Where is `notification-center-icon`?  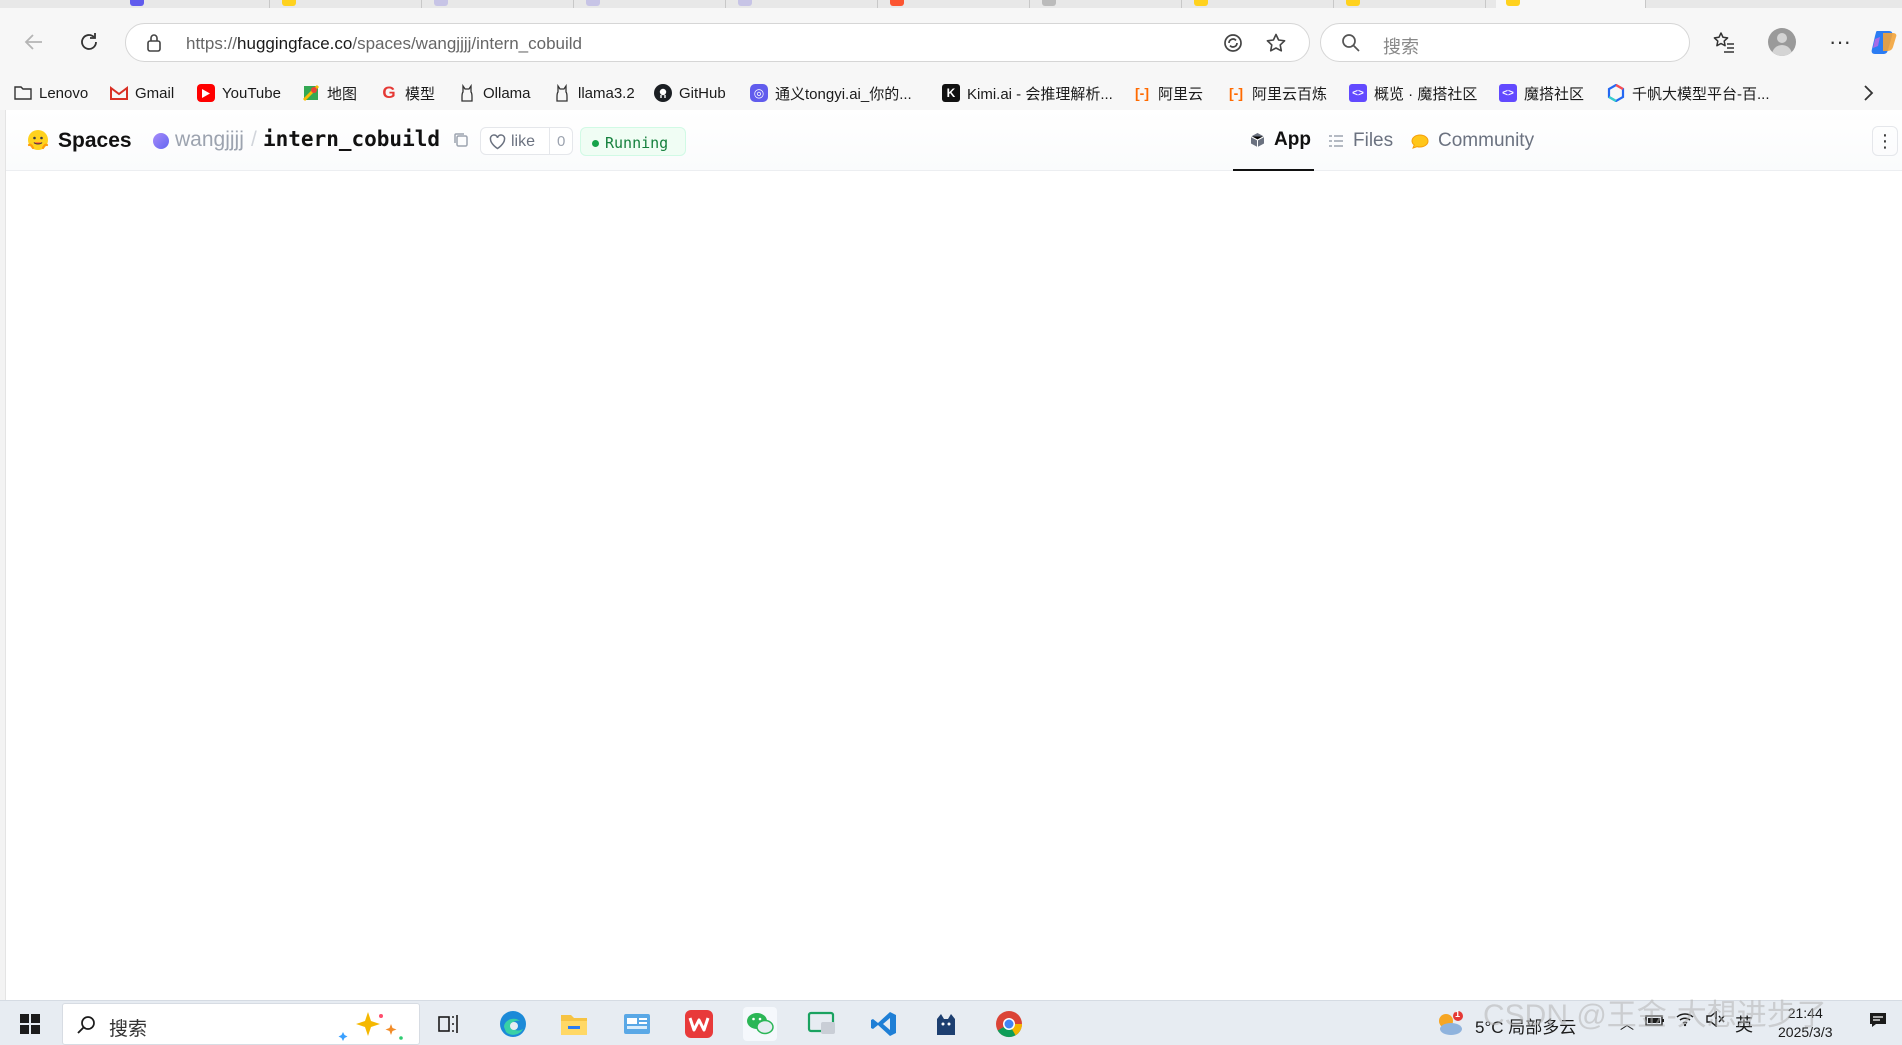
notification-center-icon is located at coordinates (1878, 1022).